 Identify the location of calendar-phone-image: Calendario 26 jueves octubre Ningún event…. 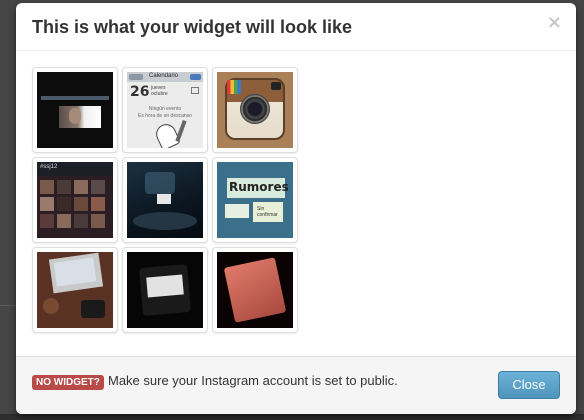
(165, 110).